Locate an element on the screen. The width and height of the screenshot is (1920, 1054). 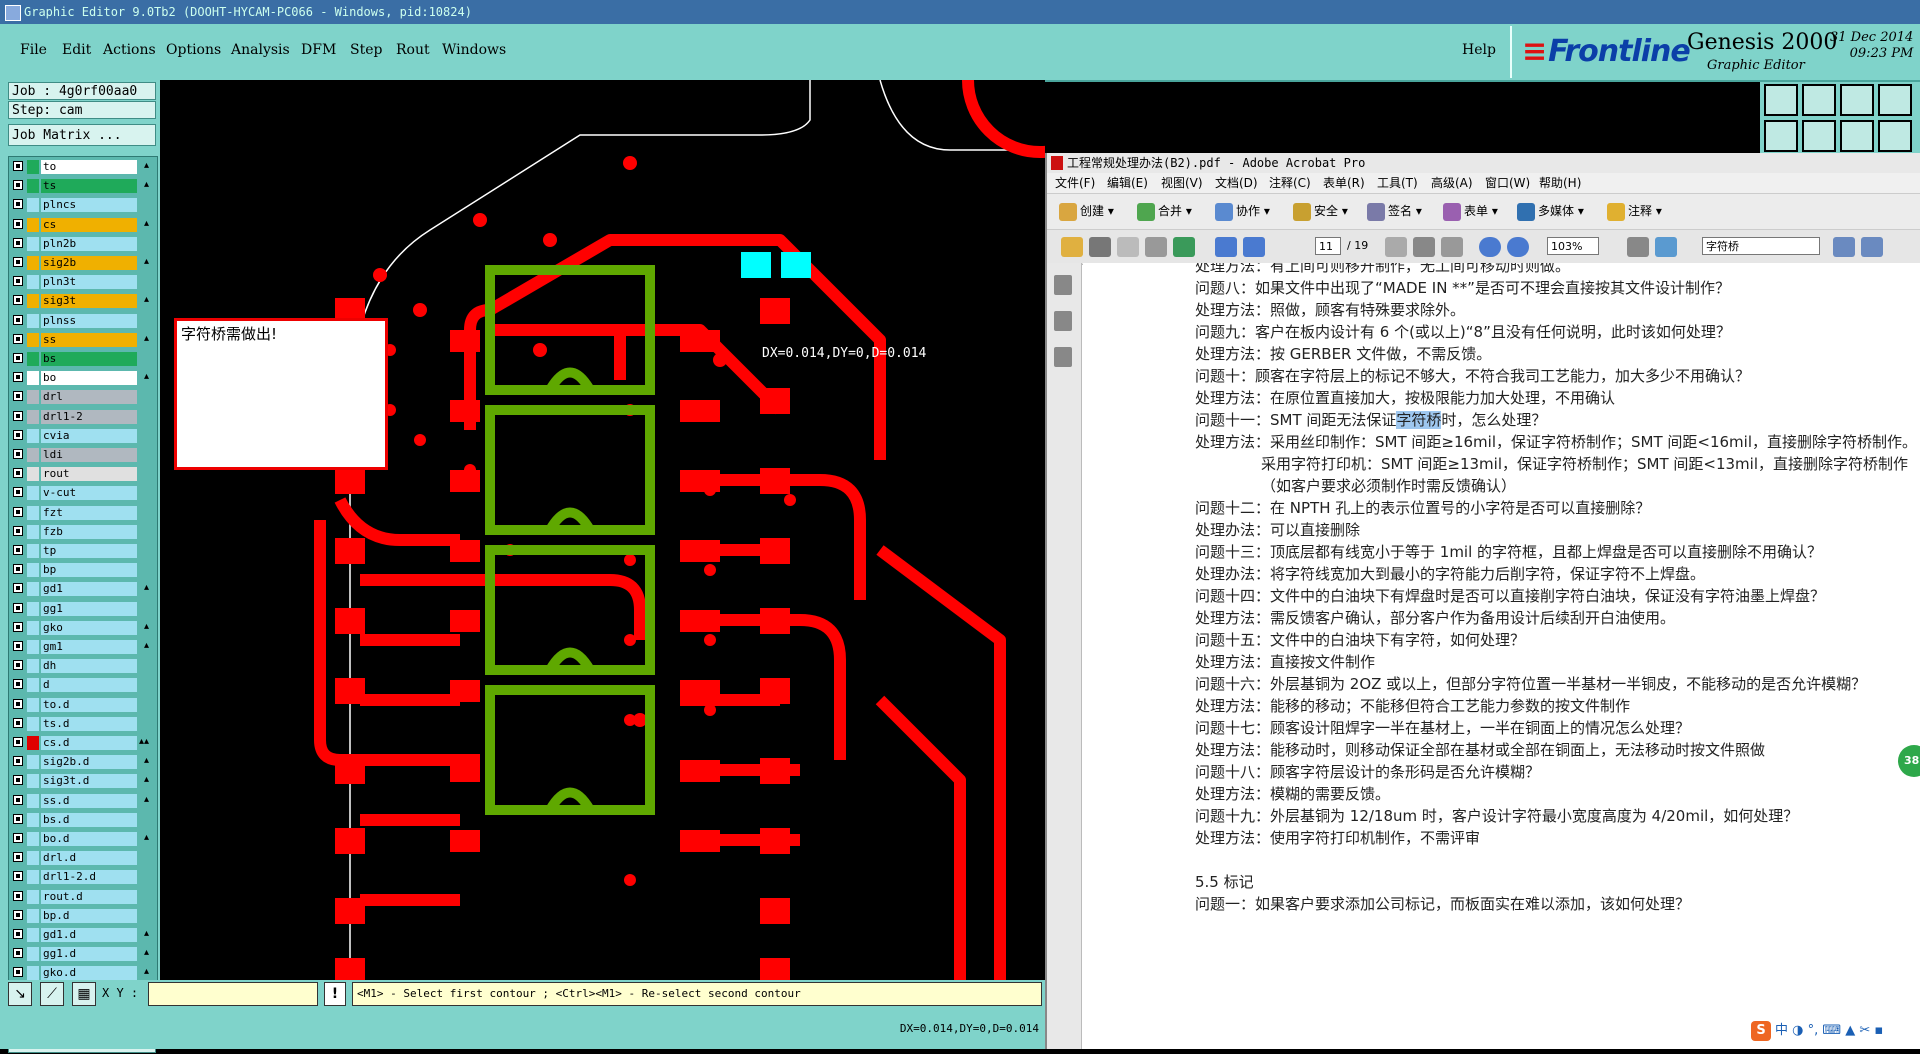
layer-row: rout is located at coordinates (81, 474).